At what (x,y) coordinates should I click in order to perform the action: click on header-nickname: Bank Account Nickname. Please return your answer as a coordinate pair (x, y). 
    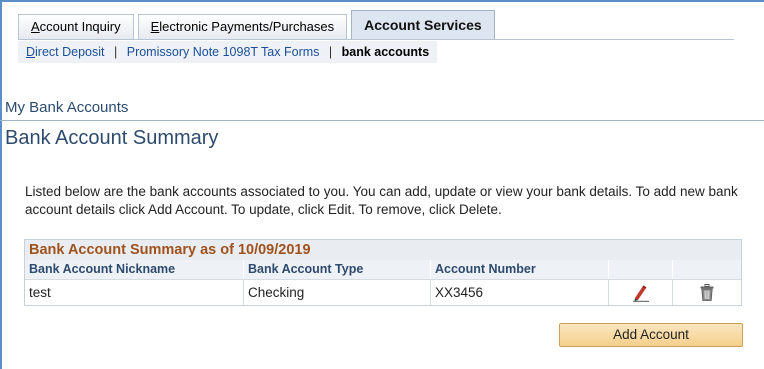
    Looking at the image, I should click on (134, 269).